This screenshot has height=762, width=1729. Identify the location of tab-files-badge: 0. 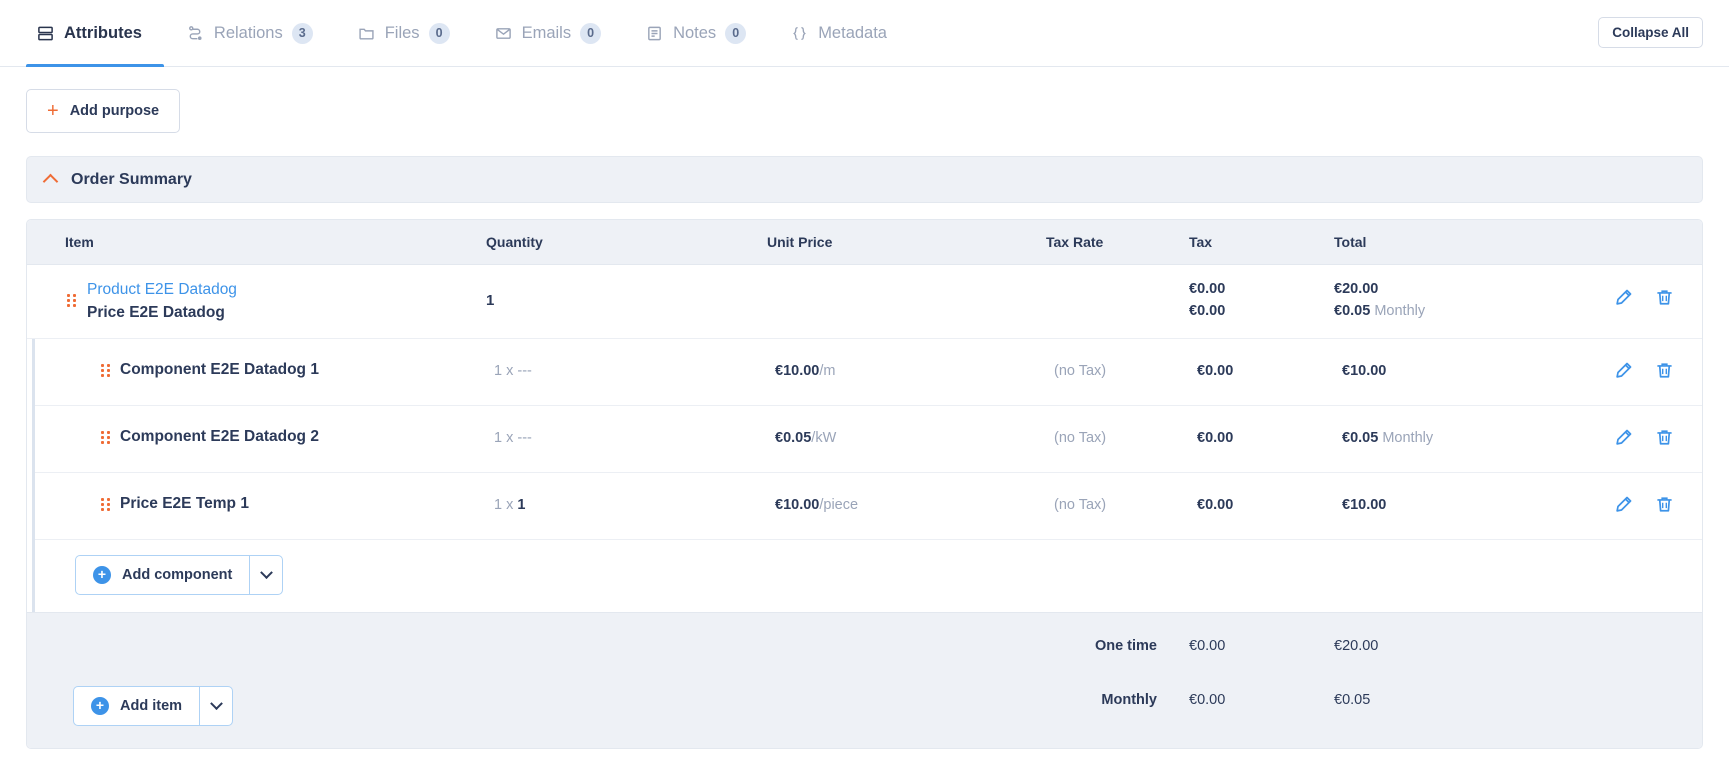
(439, 33).